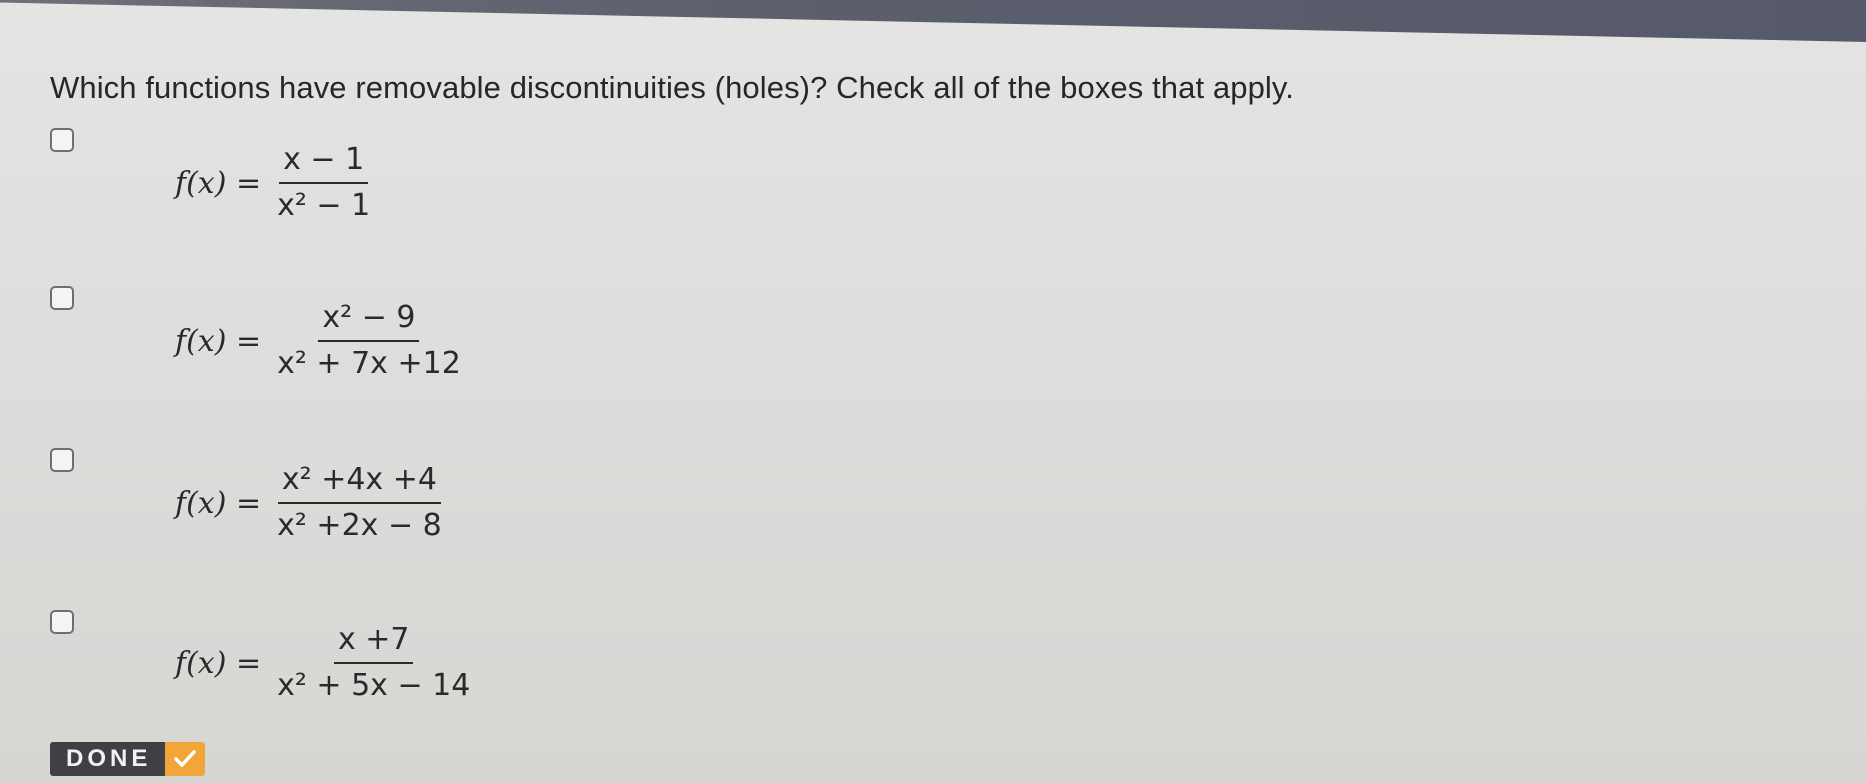  I want to click on option-1-fraction: x − 1 x² − 1, so click(323, 183).